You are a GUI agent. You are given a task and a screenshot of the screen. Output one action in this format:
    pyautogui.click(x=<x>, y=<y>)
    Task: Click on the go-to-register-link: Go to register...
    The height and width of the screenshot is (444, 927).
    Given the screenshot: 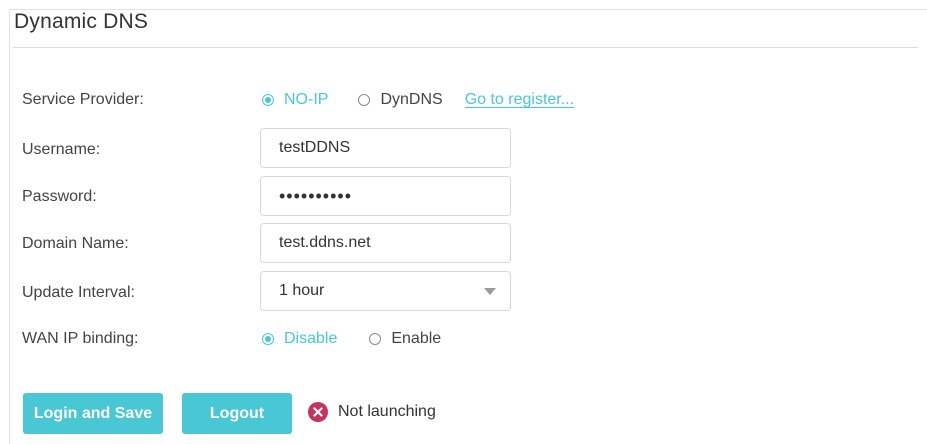 What is the action you would take?
    pyautogui.click(x=519, y=100)
    